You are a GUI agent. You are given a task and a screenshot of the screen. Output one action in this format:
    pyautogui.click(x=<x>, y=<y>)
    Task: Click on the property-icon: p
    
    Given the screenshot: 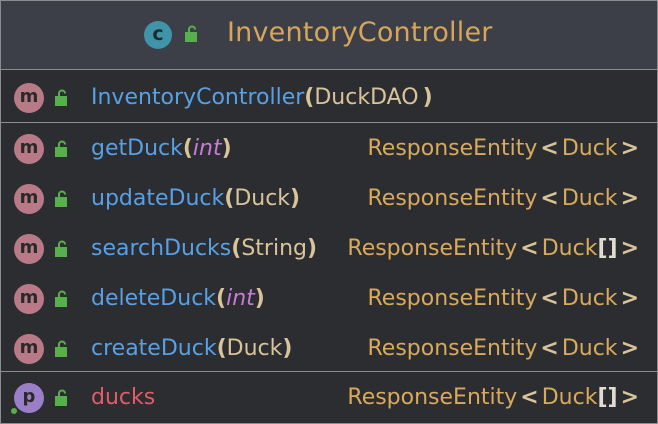 What is the action you would take?
    pyautogui.click(x=29, y=398)
    